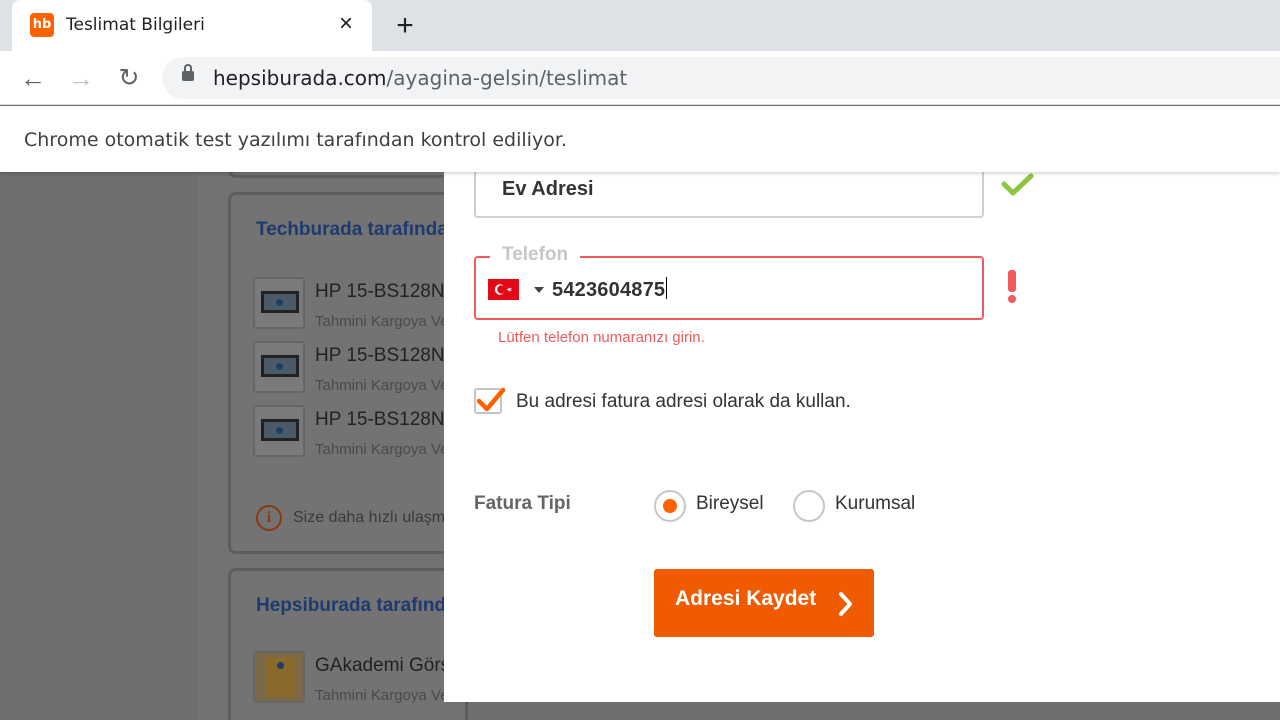  I want to click on url-text: hepsiburada.com/ayagina-gelsin/teslimat, so click(420, 78).